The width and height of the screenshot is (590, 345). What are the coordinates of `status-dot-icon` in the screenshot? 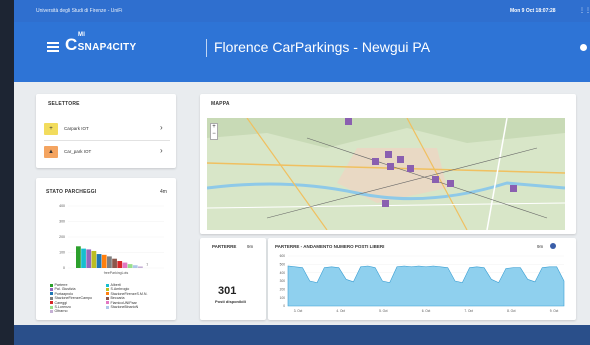 It's located at (583, 47).